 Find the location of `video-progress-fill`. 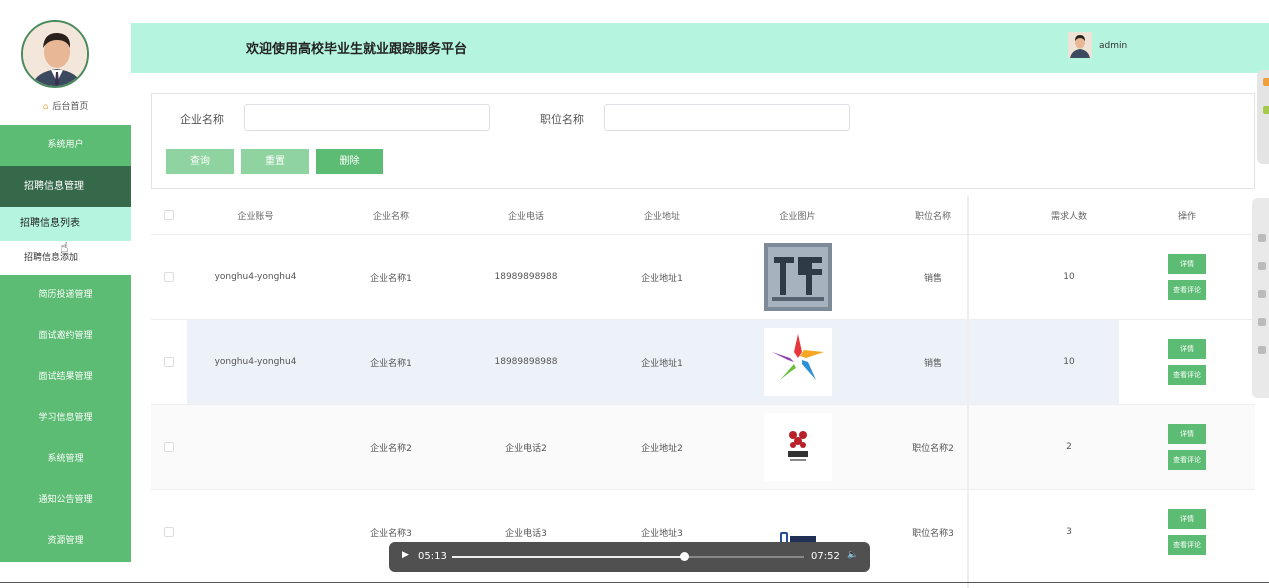

video-progress-fill is located at coordinates (568, 557).